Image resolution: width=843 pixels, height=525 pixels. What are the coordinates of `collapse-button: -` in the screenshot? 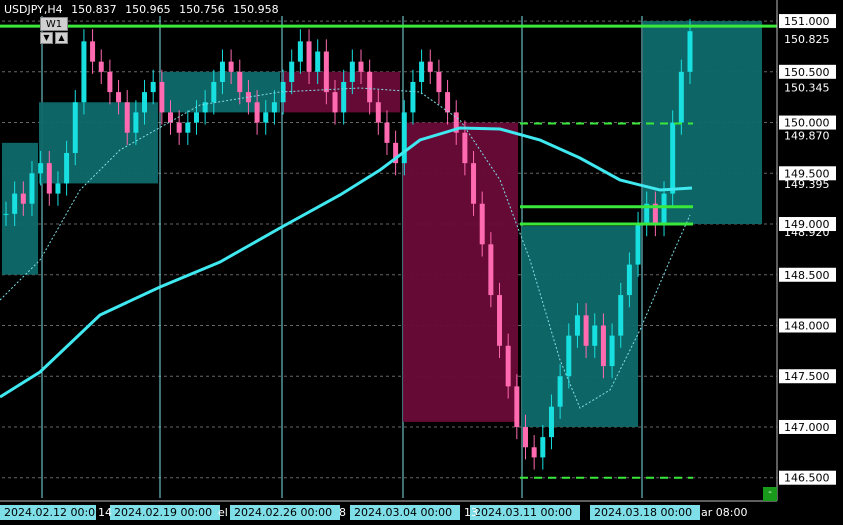 It's located at (770, 494).